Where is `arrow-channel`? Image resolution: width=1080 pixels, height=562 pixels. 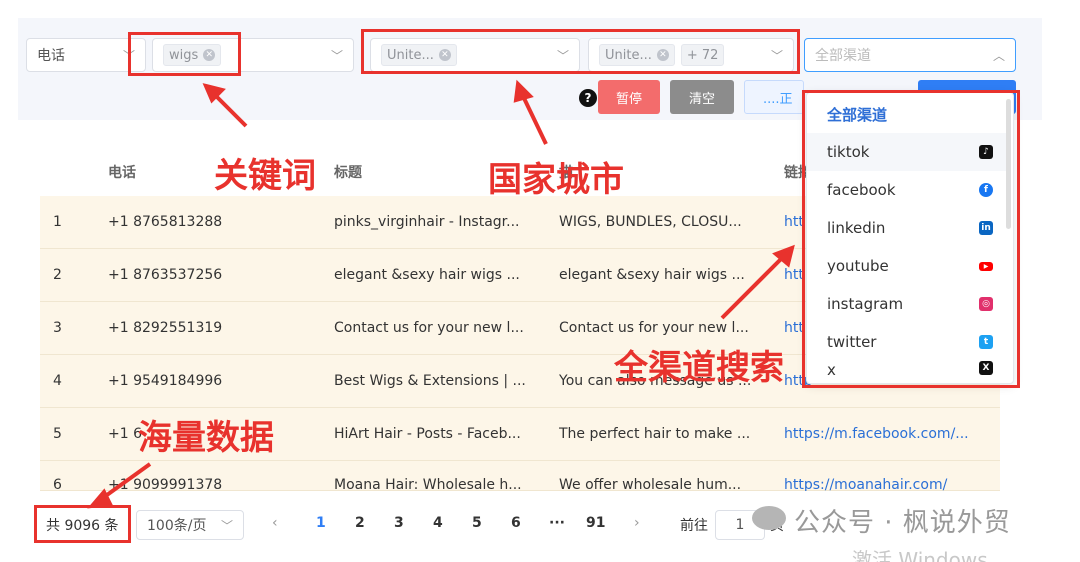 arrow-channel is located at coordinates (753, 287).